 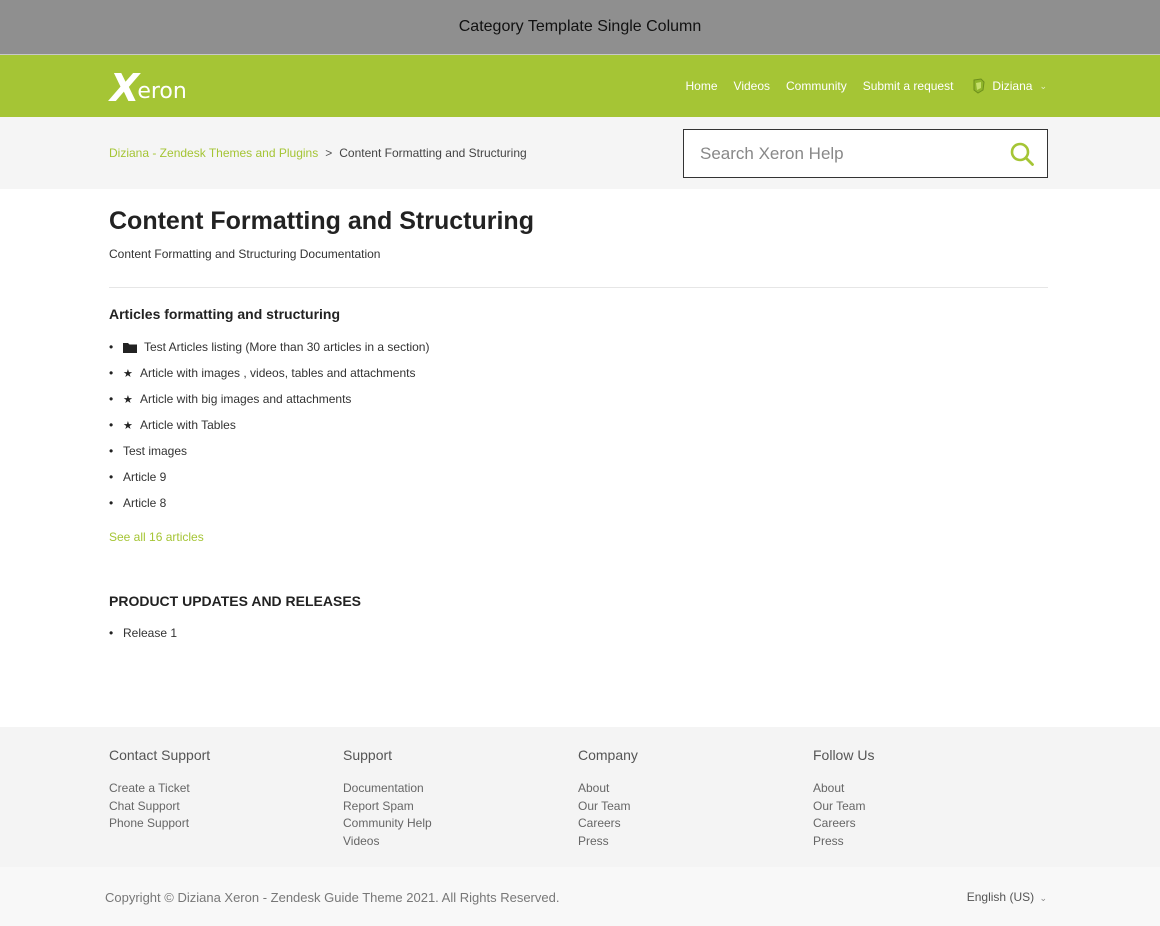 I want to click on folder-icon, so click(x=131, y=347).